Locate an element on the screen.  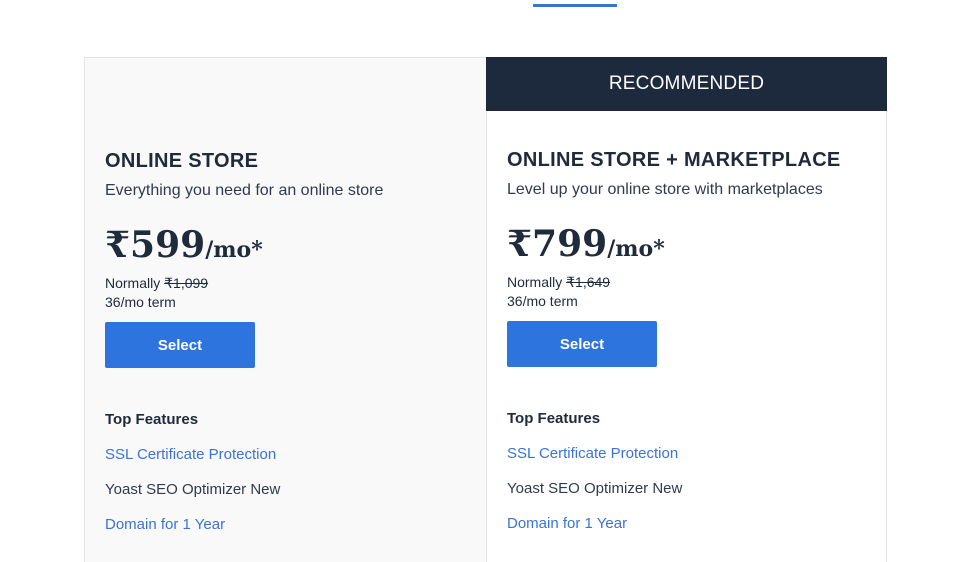
active-tab-indicator is located at coordinates (575, 5).